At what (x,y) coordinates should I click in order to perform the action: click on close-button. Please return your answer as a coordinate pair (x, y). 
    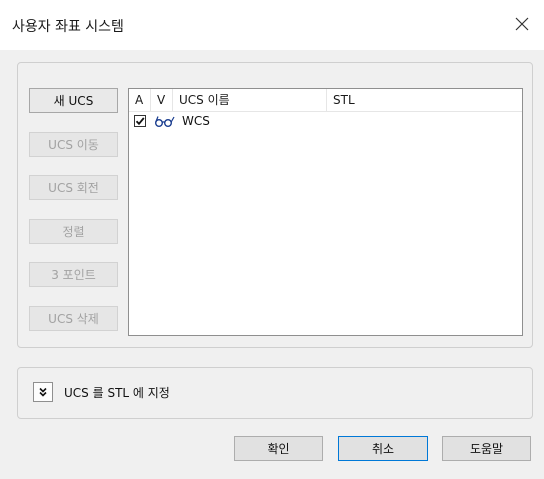
    Looking at the image, I should click on (522, 24).